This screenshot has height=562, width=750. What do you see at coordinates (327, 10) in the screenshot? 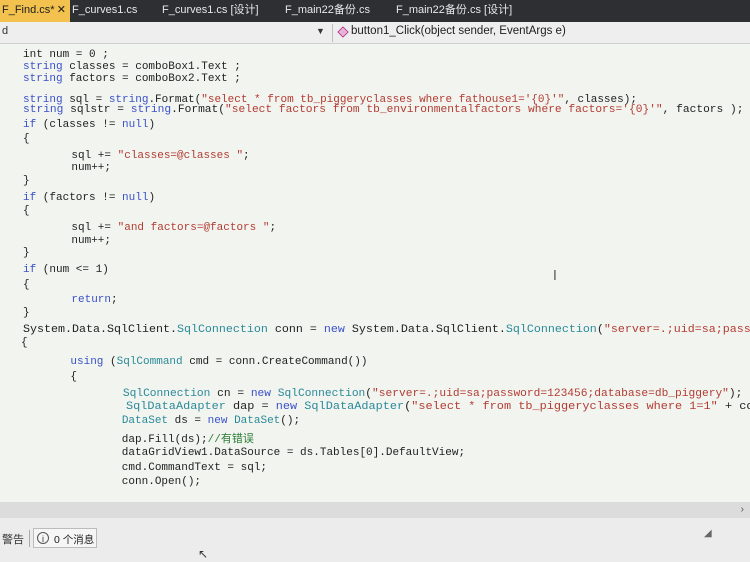
I see `tab-label: F_main22备份.cs` at bounding box center [327, 10].